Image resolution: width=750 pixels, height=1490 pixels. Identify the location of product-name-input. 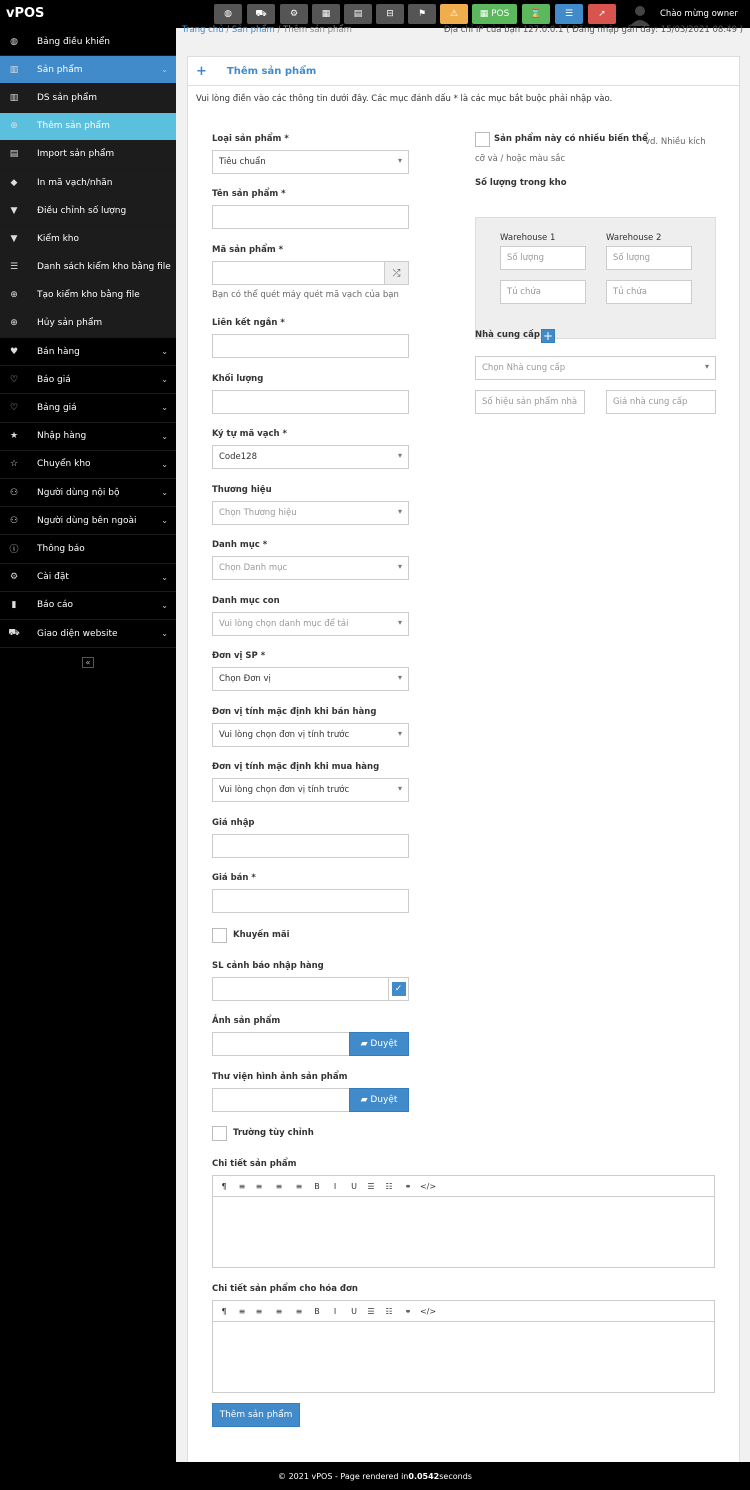
(310, 217).